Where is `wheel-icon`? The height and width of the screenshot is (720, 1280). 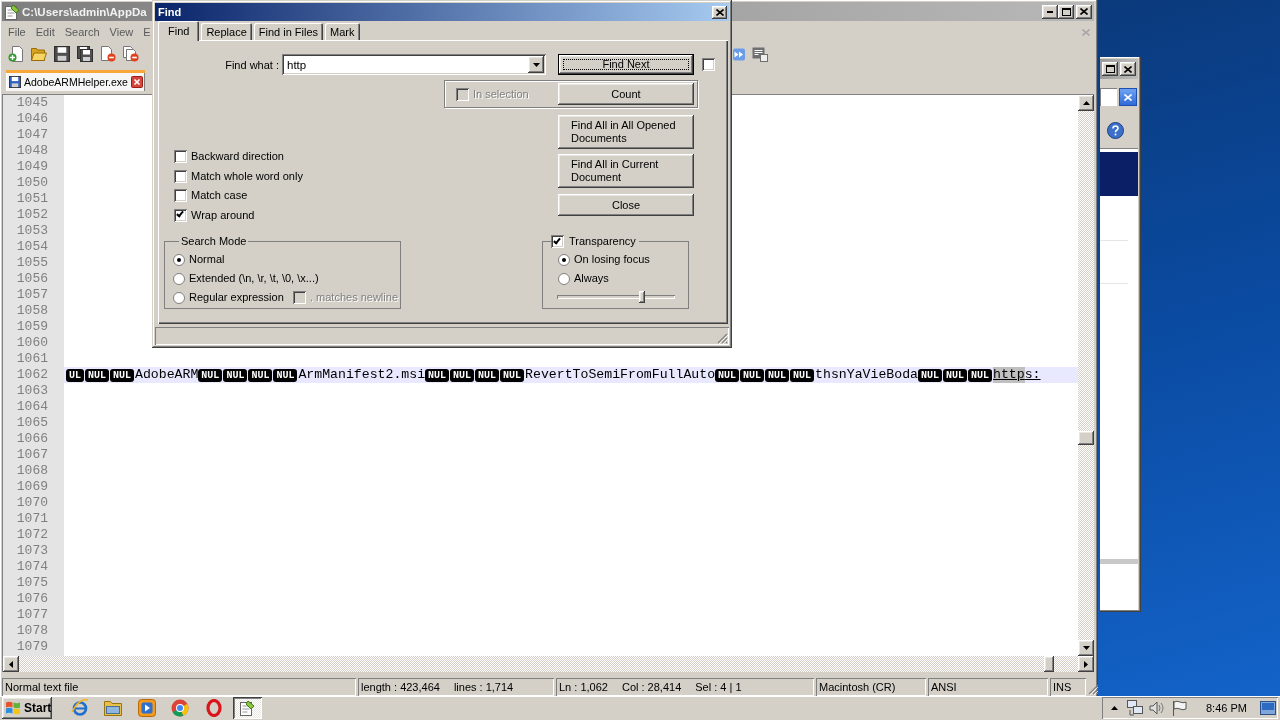
wheel-icon is located at coordinates (180, 708).